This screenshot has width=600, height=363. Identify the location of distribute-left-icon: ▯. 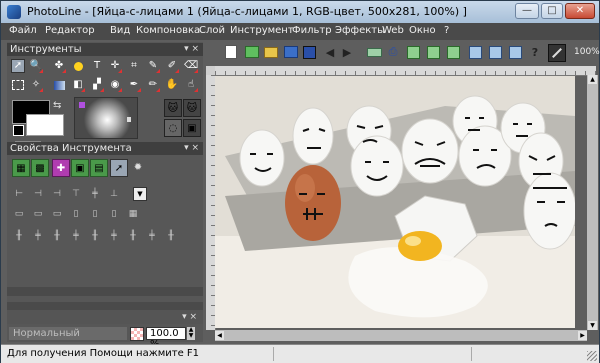
(76, 214).